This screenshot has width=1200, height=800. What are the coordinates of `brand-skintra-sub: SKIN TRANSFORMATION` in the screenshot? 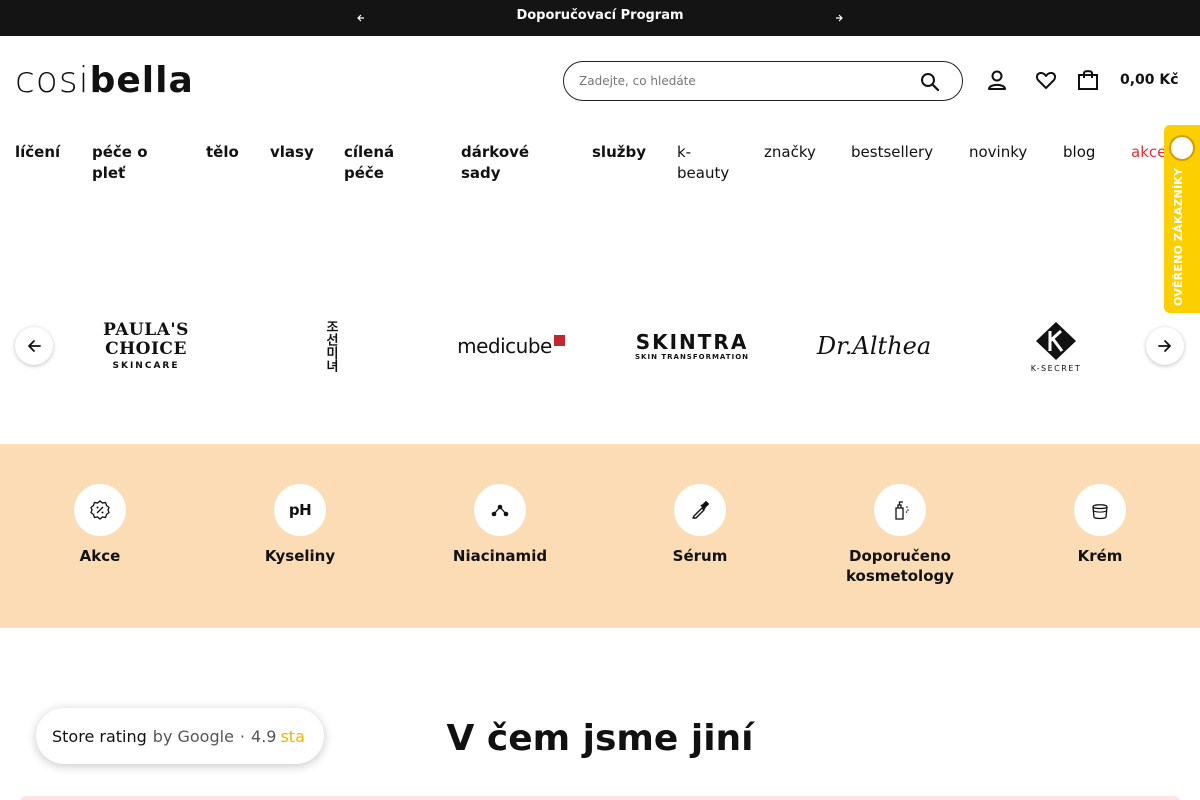 It's located at (692, 357).